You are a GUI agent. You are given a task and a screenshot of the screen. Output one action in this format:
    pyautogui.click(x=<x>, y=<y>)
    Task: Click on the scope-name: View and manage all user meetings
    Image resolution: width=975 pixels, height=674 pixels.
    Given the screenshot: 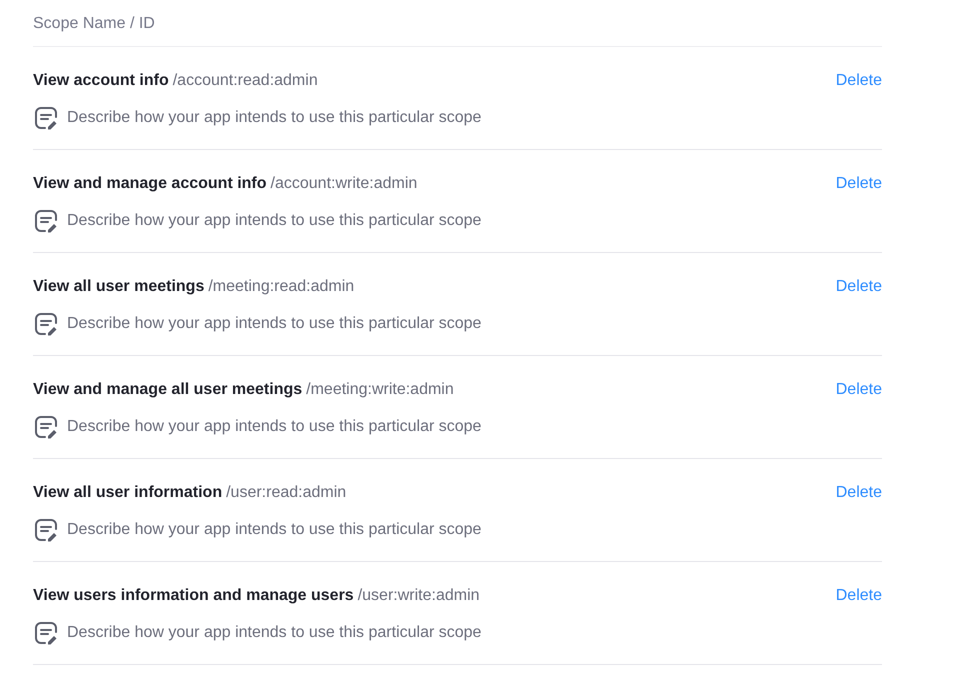 What is the action you would take?
    pyautogui.click(x=167, y=390)
    